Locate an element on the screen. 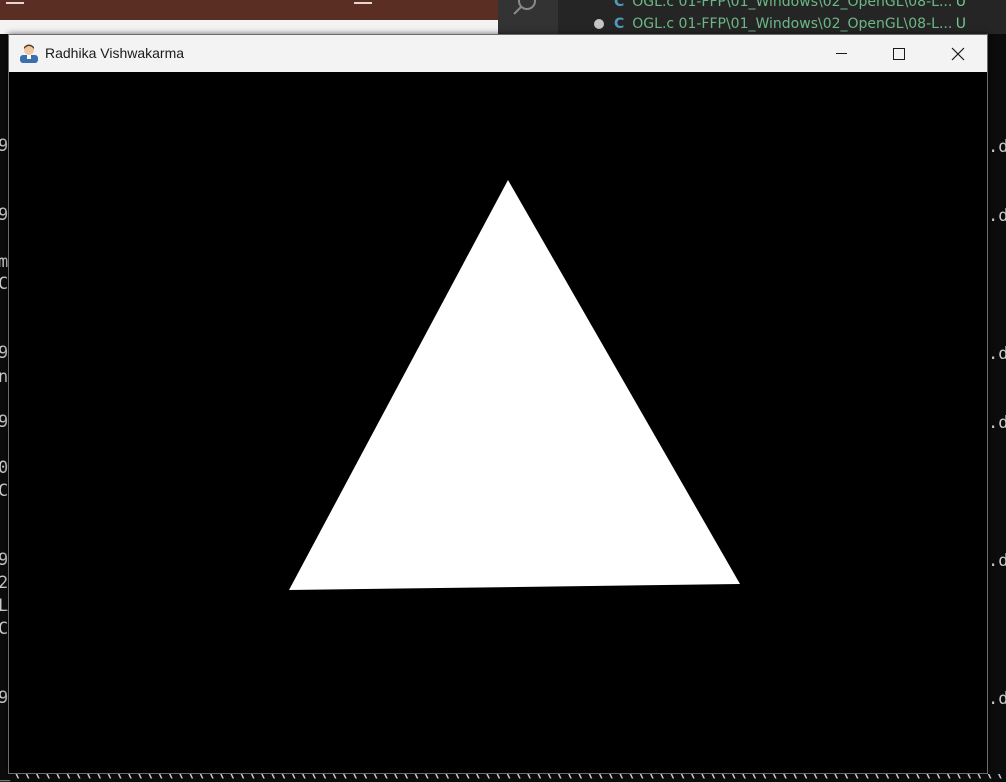  modified-dot-icon is located at coordinates (599, 24).